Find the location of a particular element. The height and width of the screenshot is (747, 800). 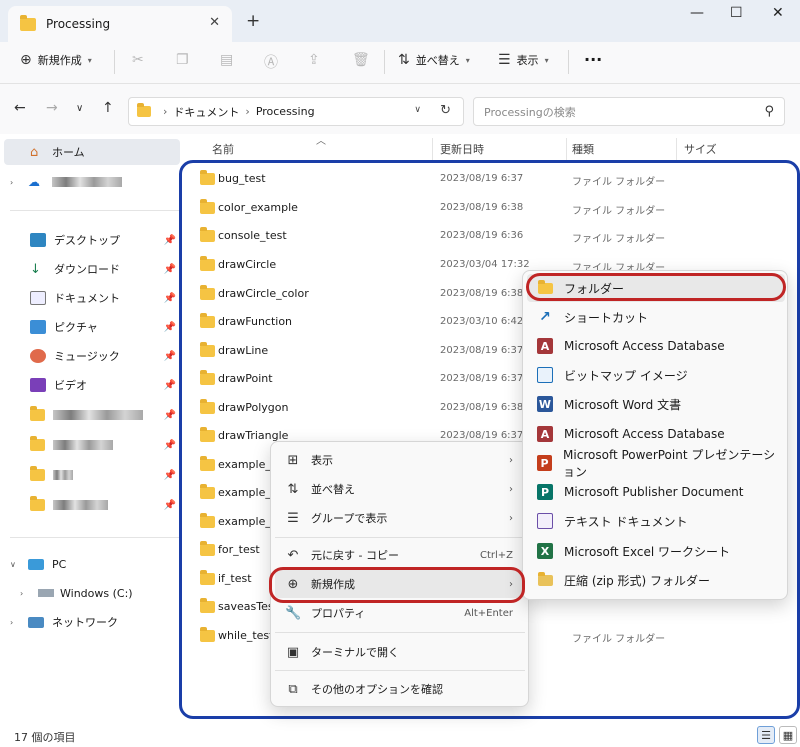

submenu-item-powerpoint: P Microsoft PowerPoint プレゼンテーション is located at coordinates (656, 463).